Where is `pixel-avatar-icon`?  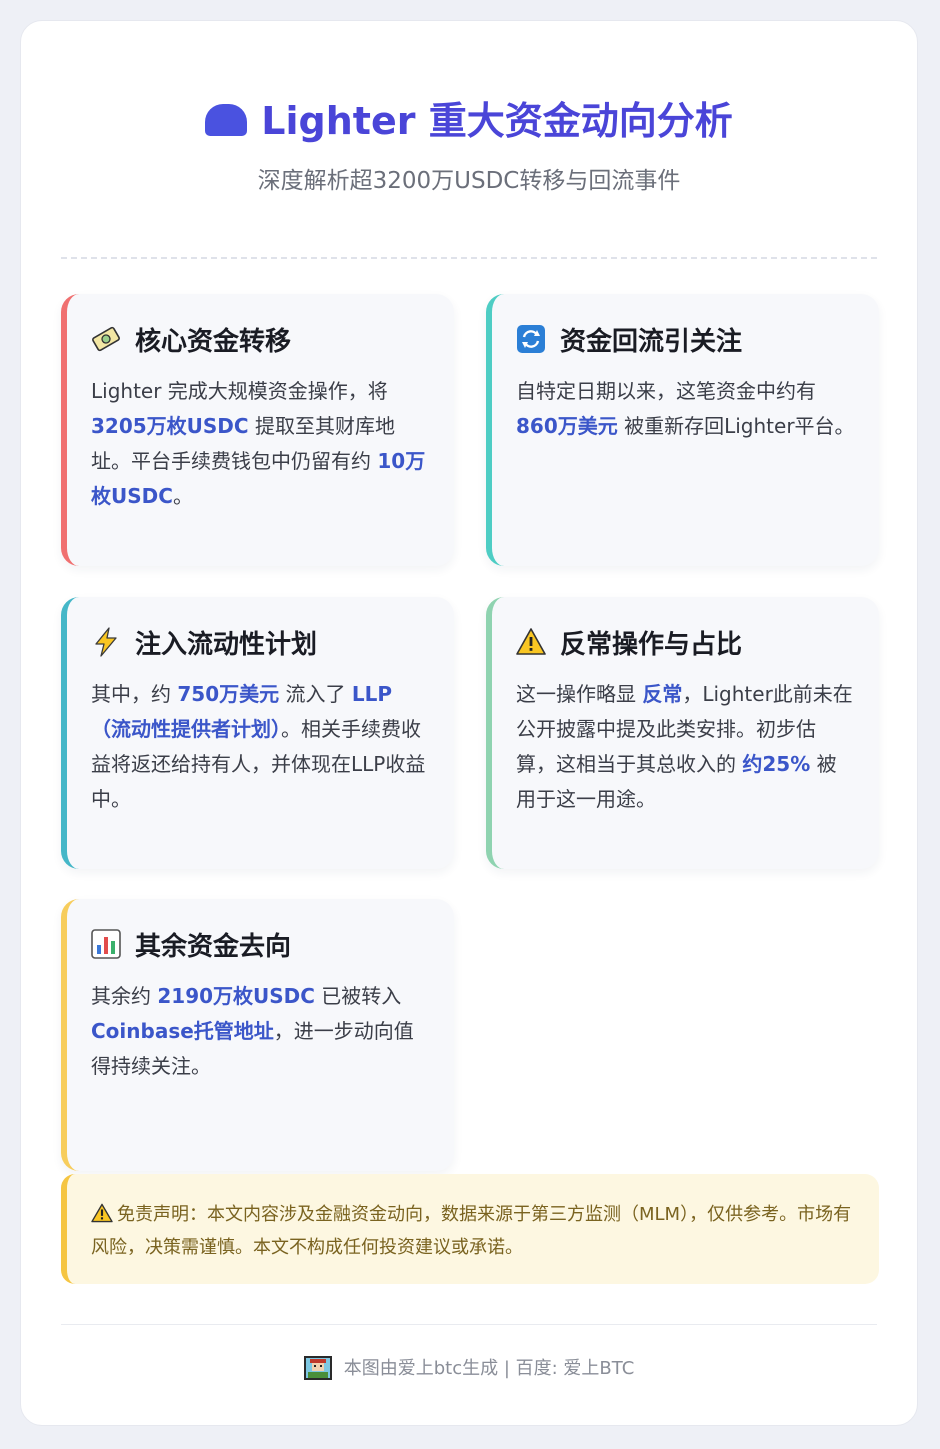
pixel-avatar-icon is located at coordinates (317, 1368).